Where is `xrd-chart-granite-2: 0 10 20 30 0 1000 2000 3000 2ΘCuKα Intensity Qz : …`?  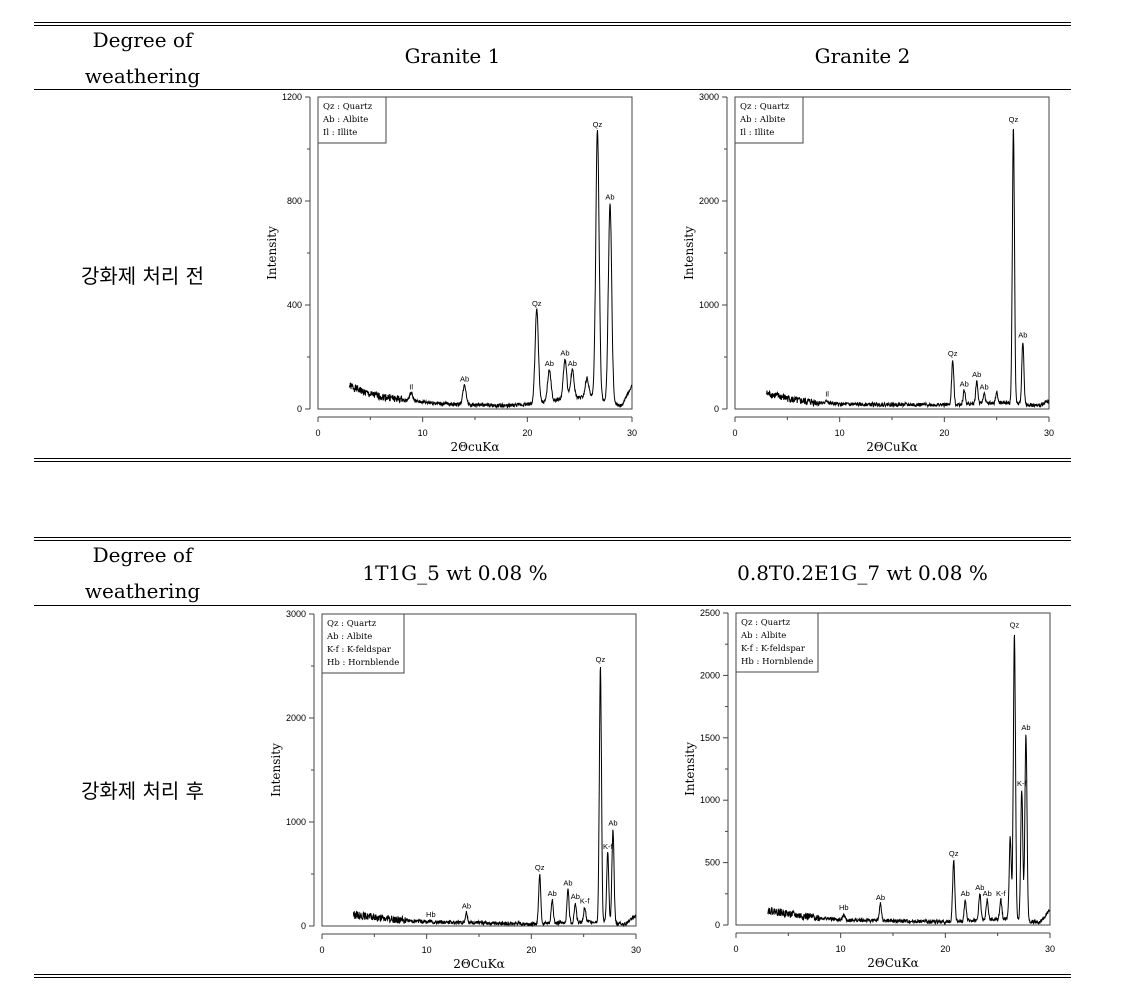 xrd-chart-granite-2: 0 10 20 30 0 1000 2000 3000 2ΘCuKα Intensity Qz : … is located at coordinates (877, 277).